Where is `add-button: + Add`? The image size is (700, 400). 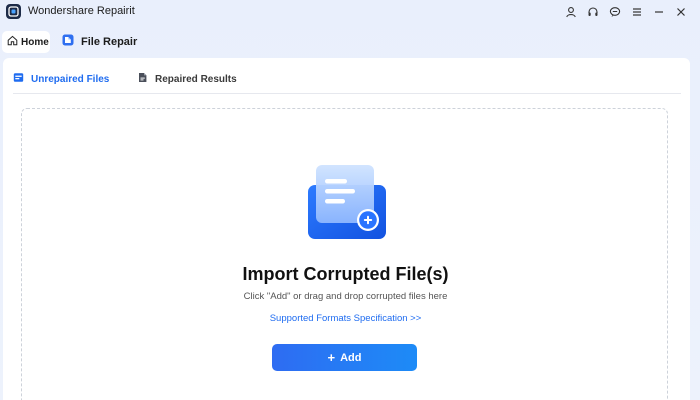
add-button: + Add is located at coordinates (344, 357).